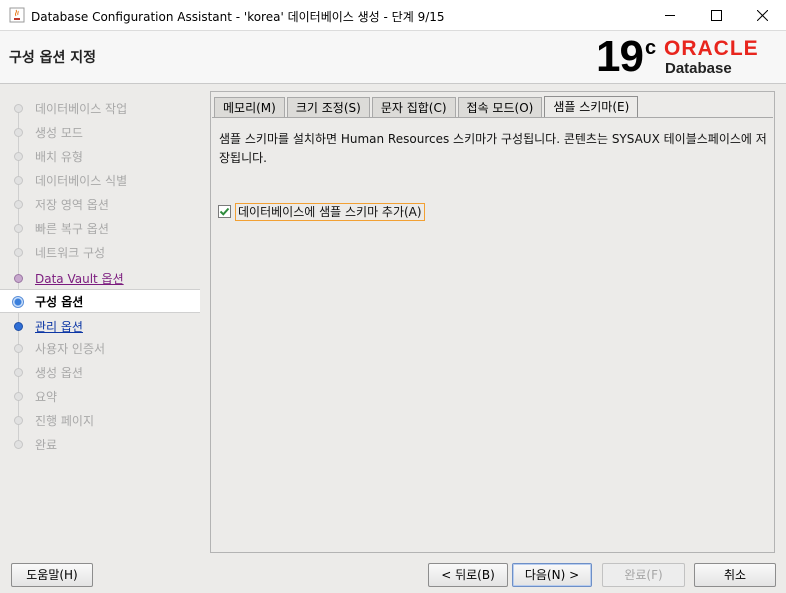  I want to click on close-icon, so click(762, 15).